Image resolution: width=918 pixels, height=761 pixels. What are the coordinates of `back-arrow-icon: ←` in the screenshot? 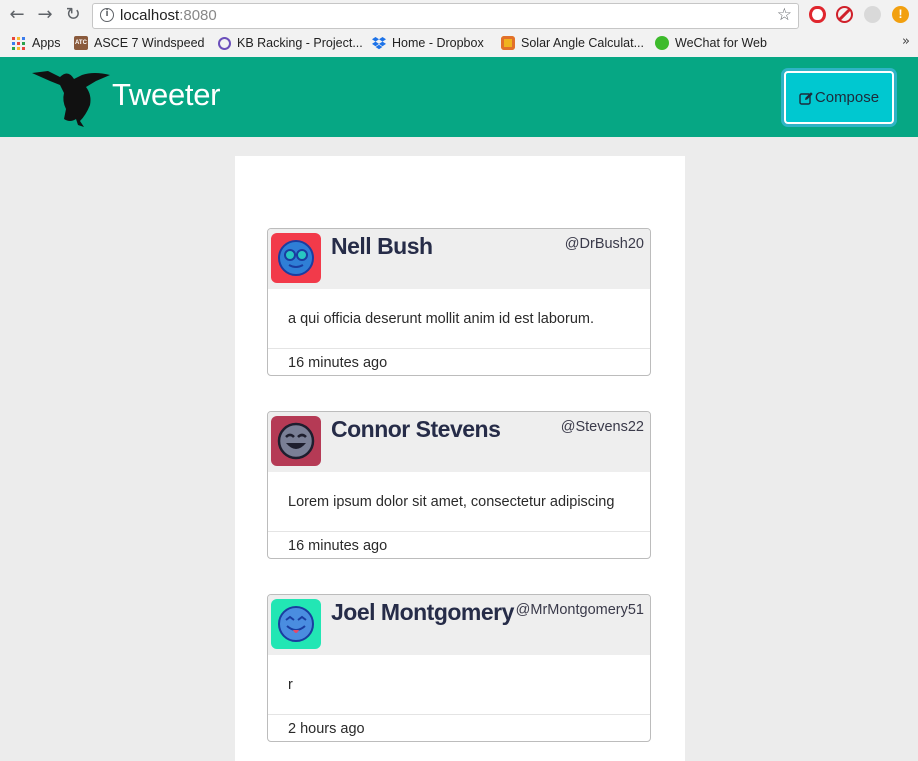 It's located at (17, 15).